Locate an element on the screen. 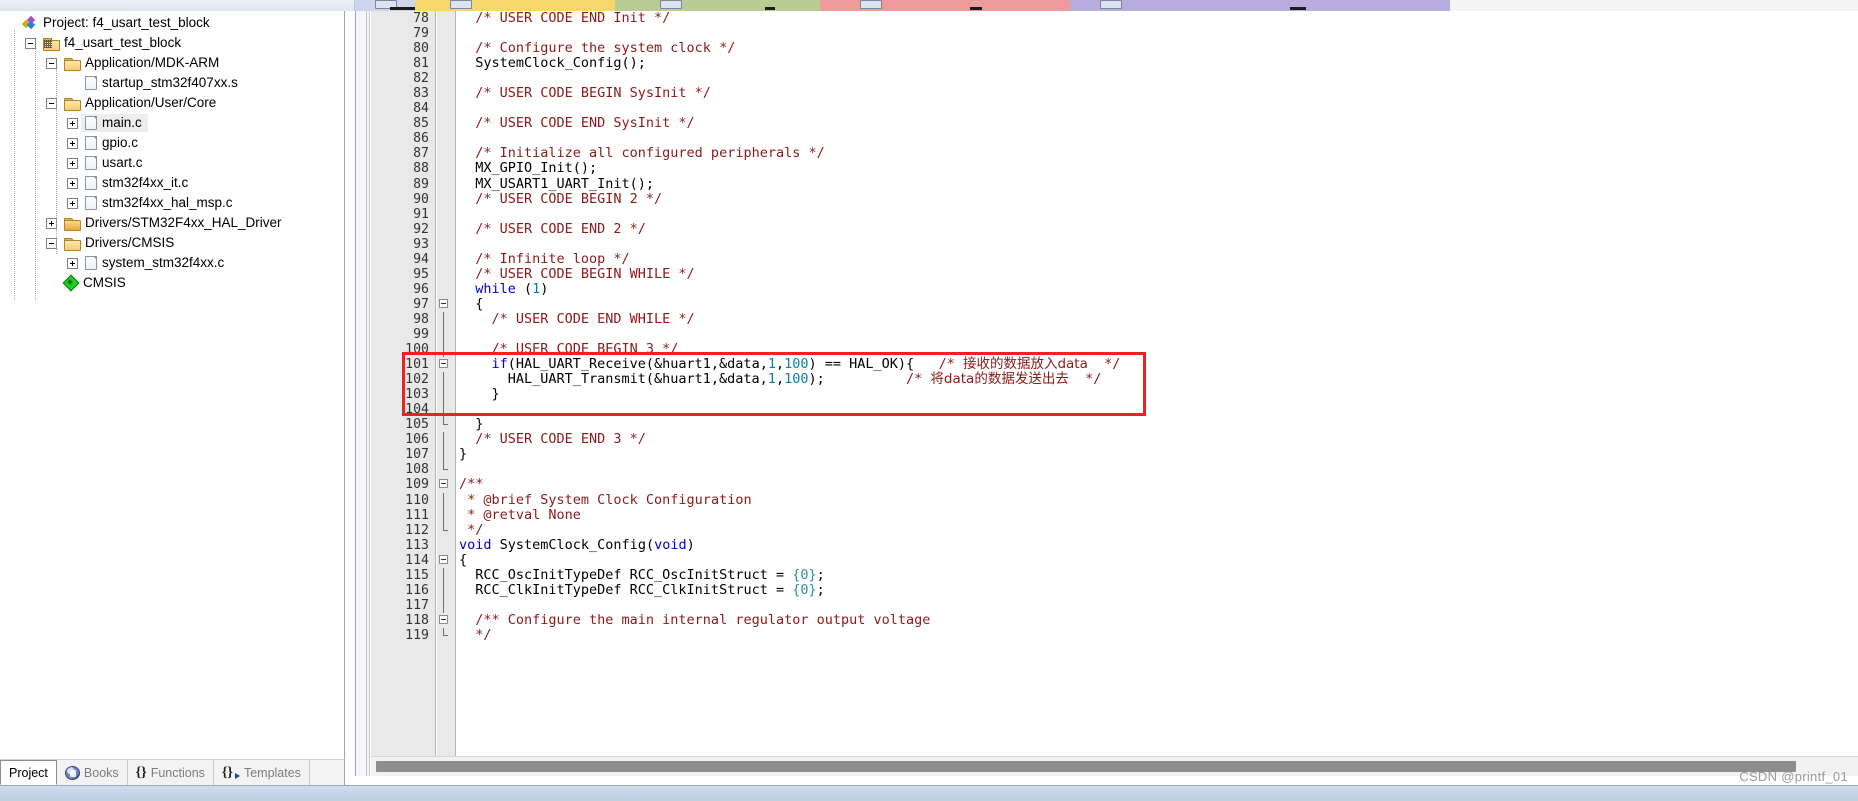 The height and width of the screenshot is (801, 1858). code-line: 90 /* USER CODE BEGIN 2 */ is located at coordinates (1114, 199).